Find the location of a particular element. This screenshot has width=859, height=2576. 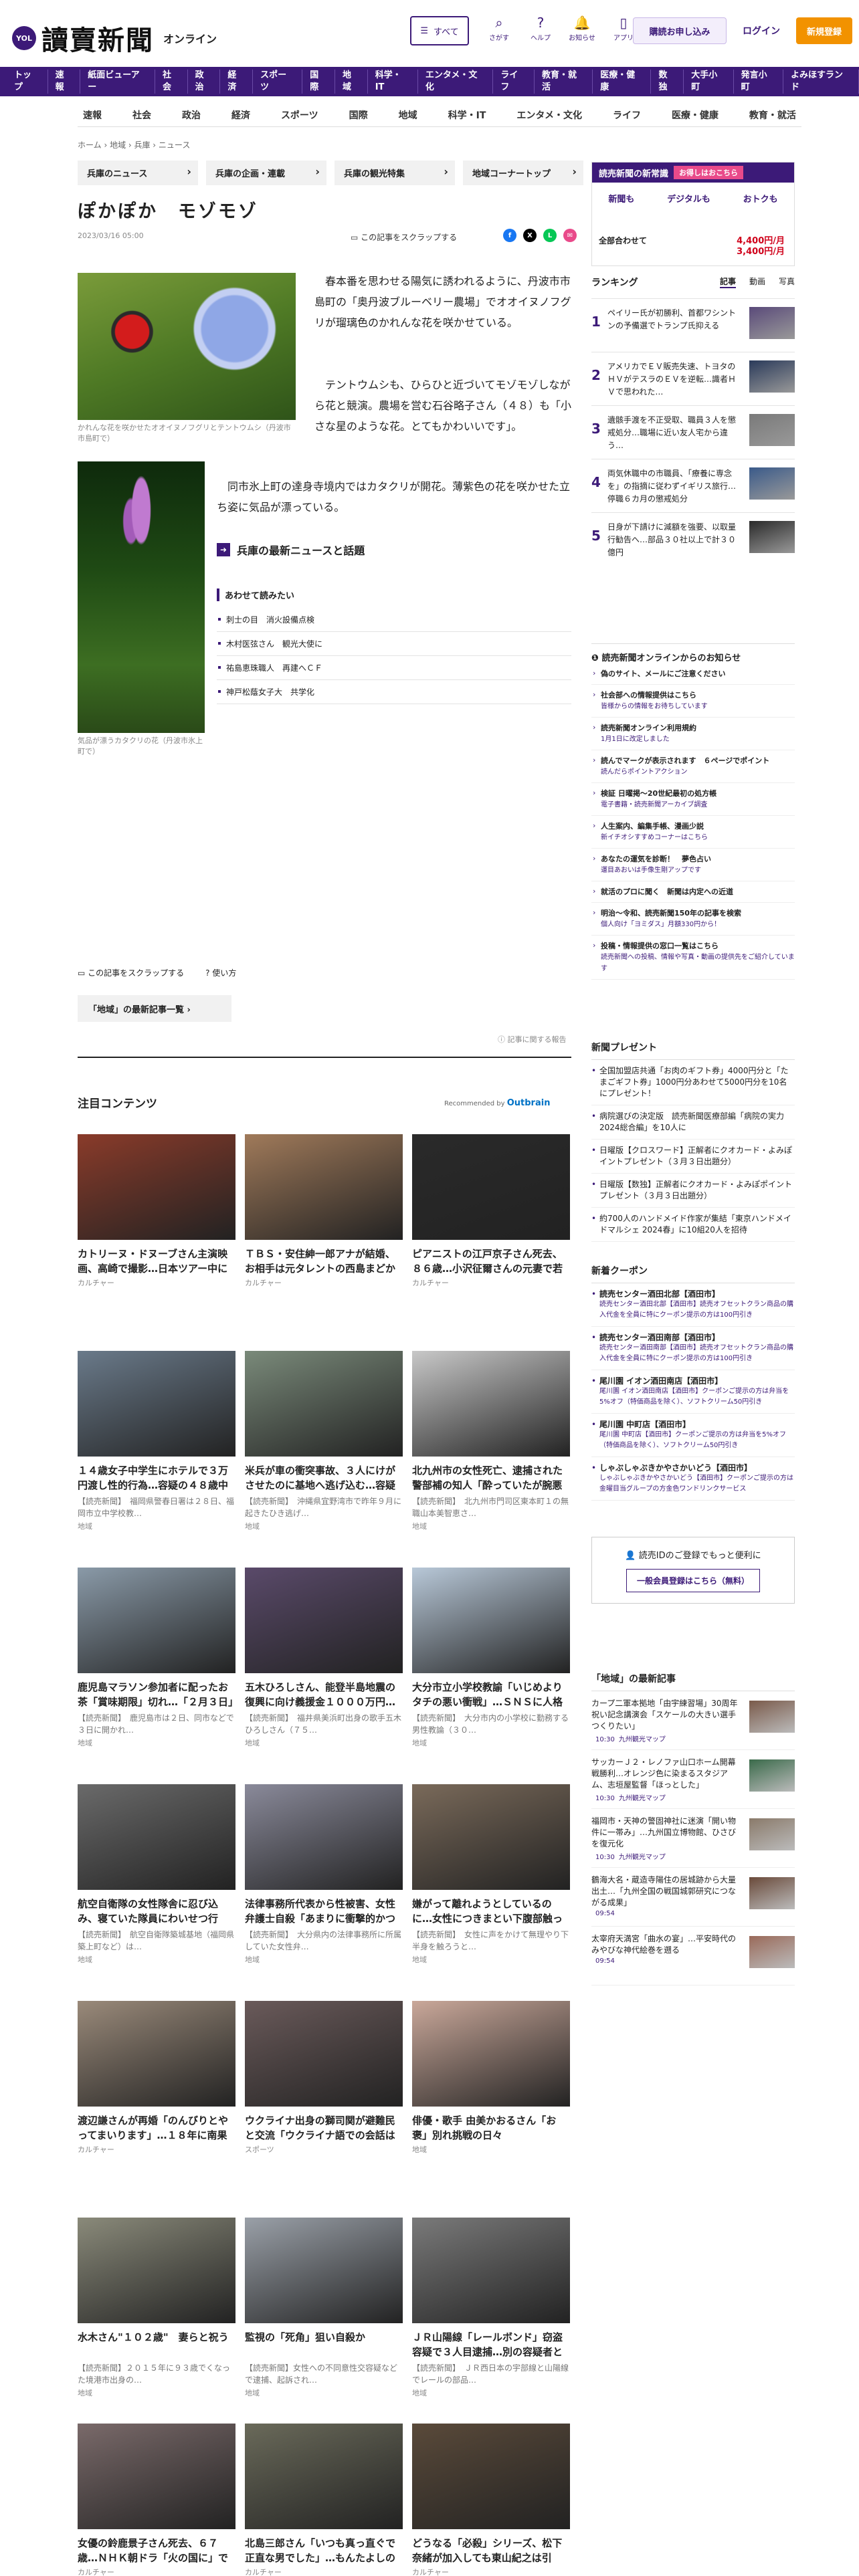

content-card: どうなる「必殺」シリーズ、松下奈緒が加入しても東山紀之は引退…自宅に… カルチャー is located at coordinates (491, 2500).